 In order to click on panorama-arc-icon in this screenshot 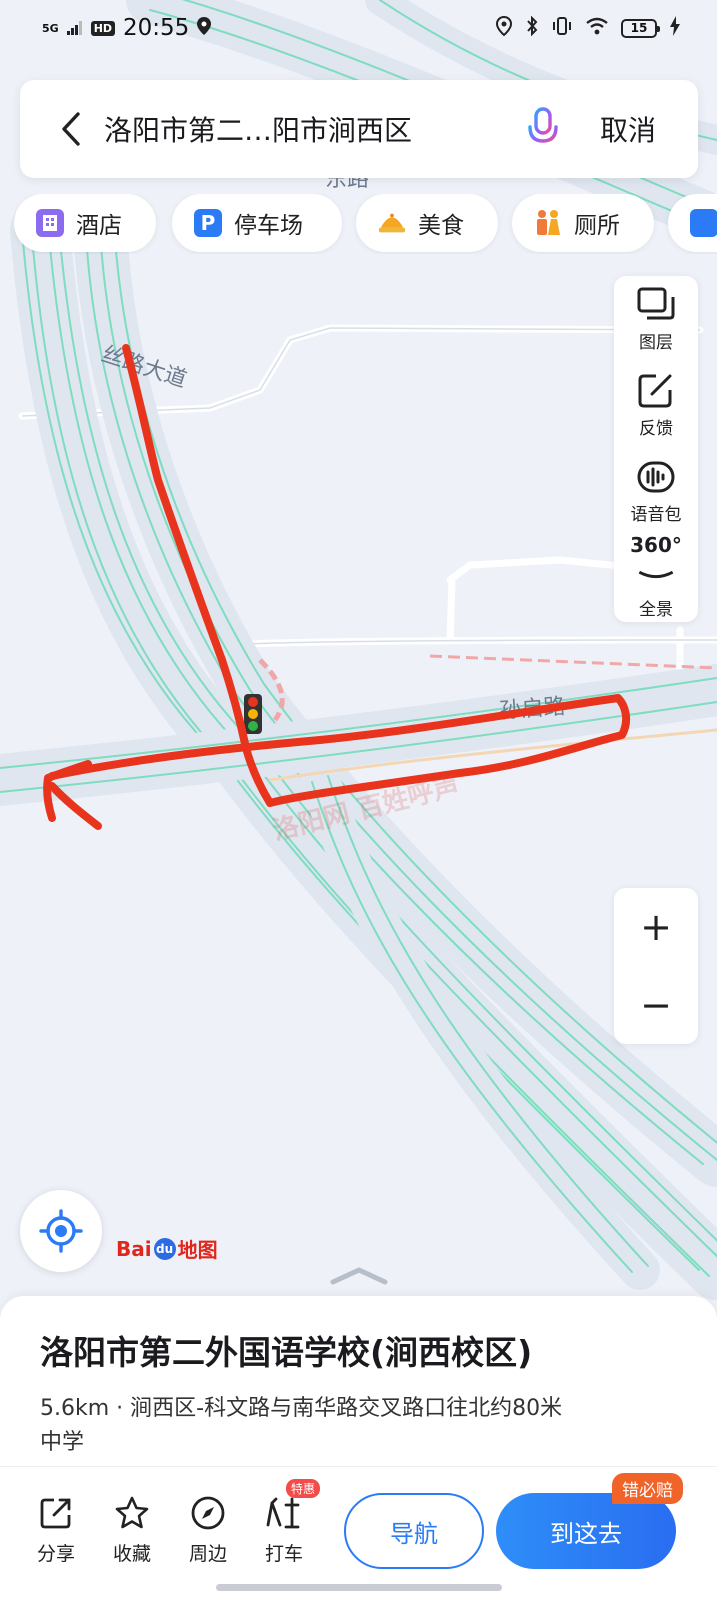, I will do `click(656, 574)`.